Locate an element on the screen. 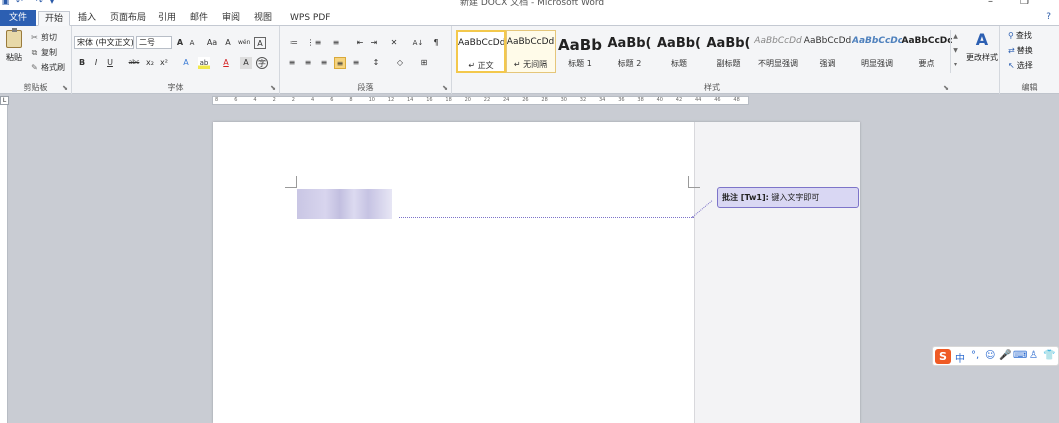  multilevel-list-button: ≡ is located at coordinates (336, 43).